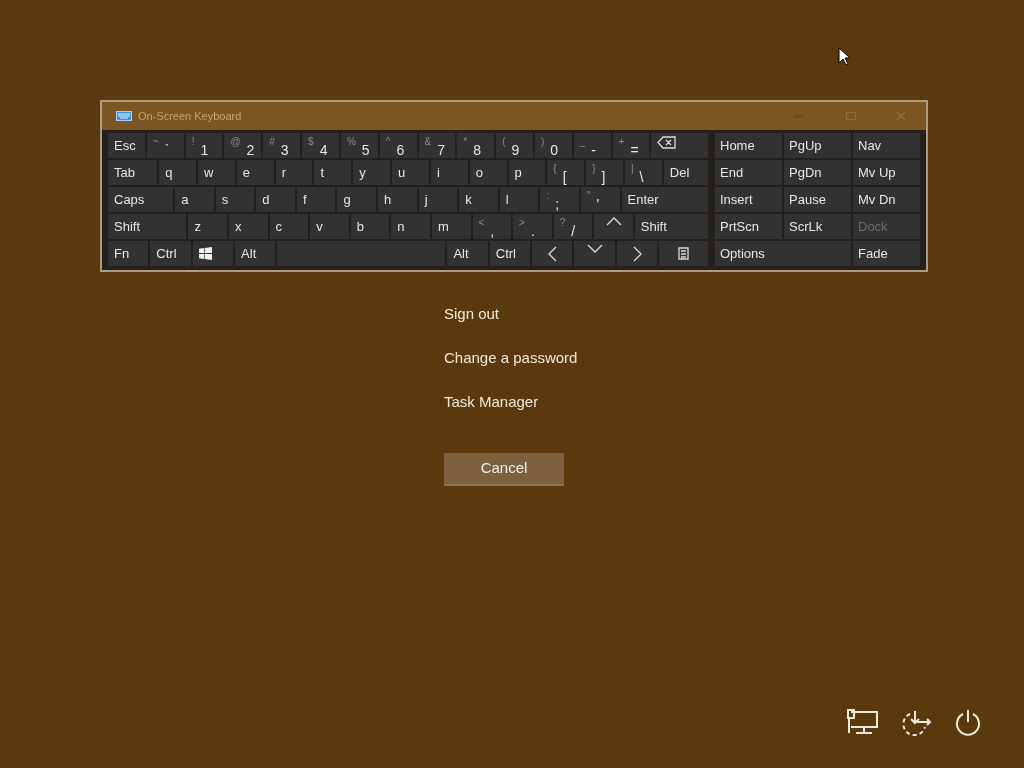  I want to click on keyboard-key: } ], so click(604, 172).